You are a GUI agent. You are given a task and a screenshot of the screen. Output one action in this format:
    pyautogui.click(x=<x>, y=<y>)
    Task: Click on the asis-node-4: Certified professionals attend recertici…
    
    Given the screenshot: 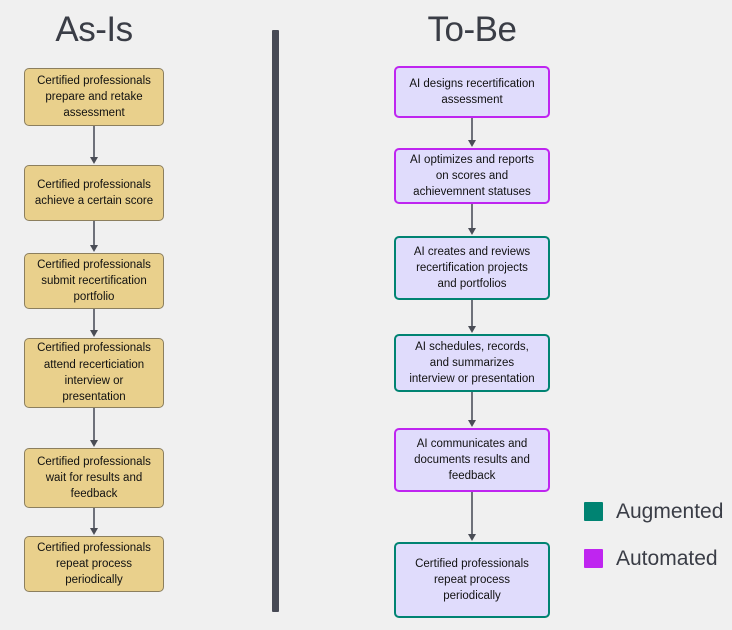 What is the action you would take?
    pyautogui.click(x=94, y=373)
    